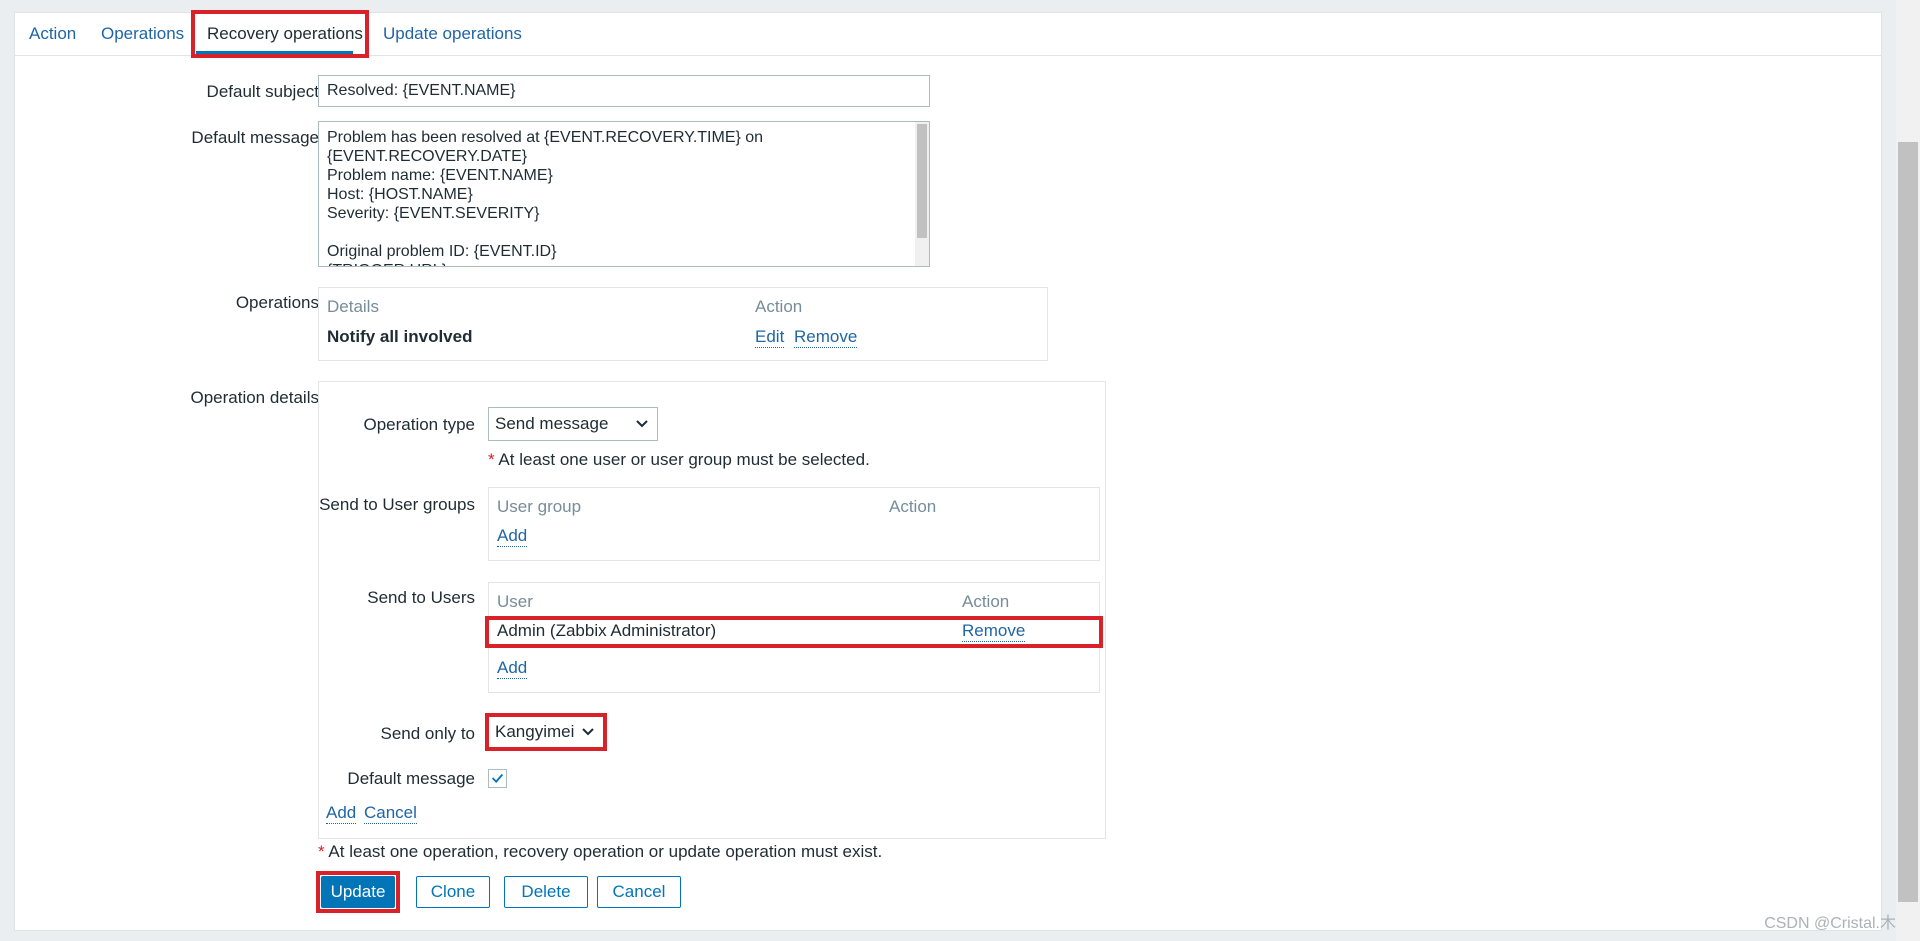 The image size is (1920, 941). Describe the element at coordinates (277, 302) in the screenshot. I see `operations-label: Operations` at that location.